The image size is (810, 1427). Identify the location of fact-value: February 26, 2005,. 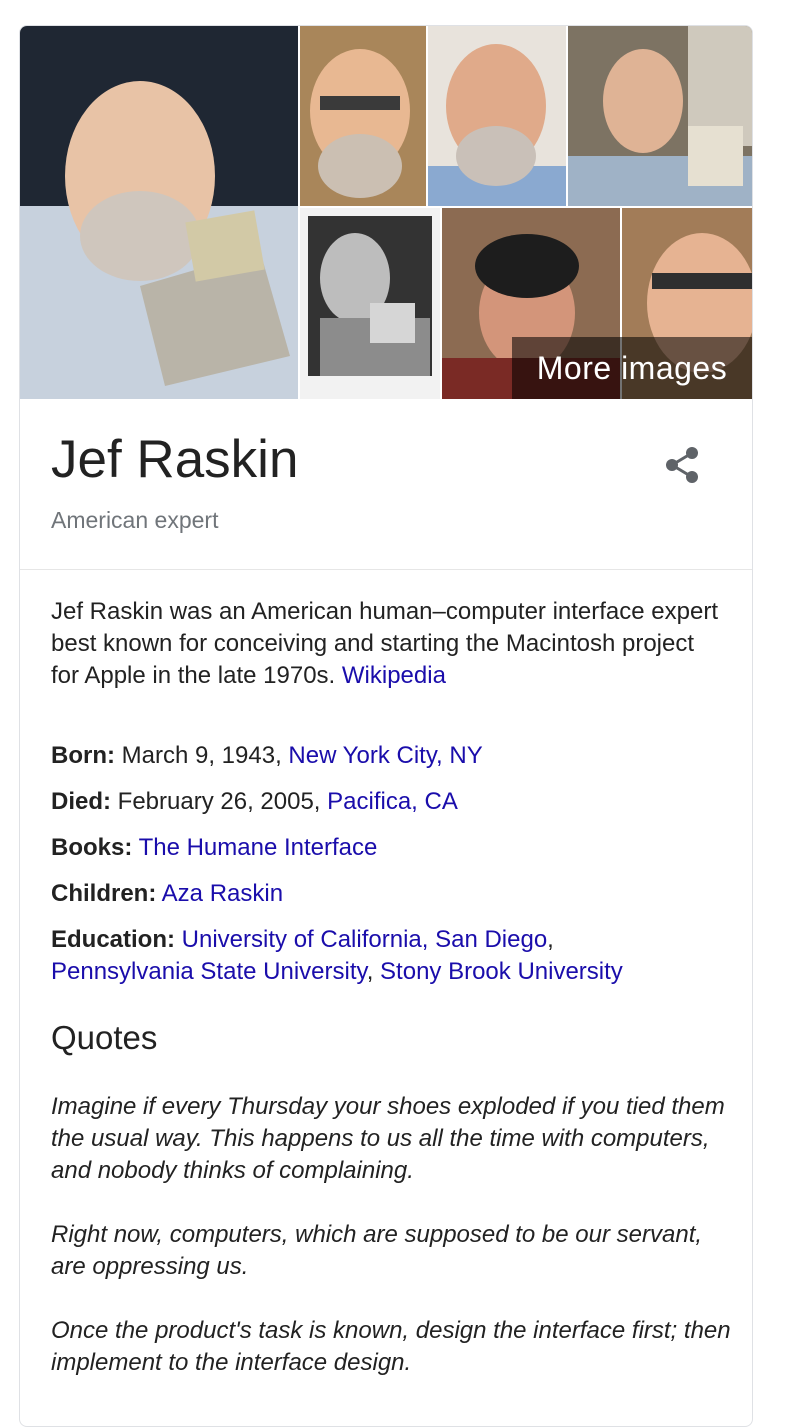
(219, 801).